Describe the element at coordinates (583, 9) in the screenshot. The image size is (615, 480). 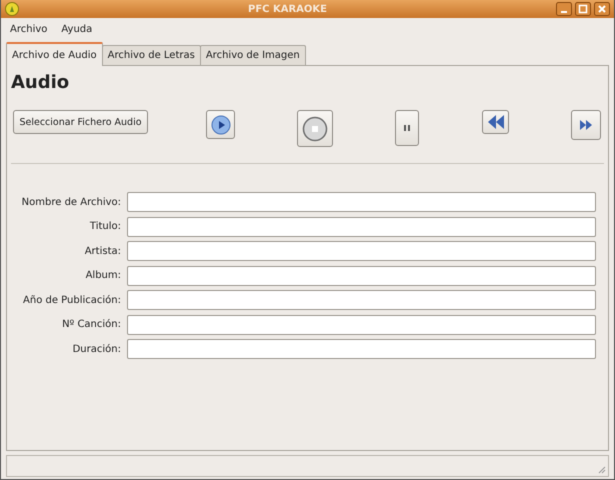
I see `maximize-icon` at that location.